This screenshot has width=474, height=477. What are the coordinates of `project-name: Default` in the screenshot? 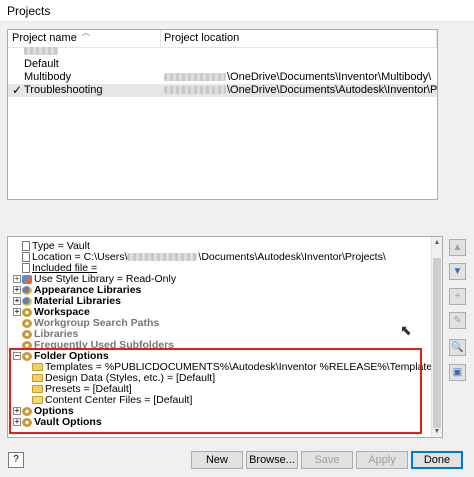 It's located at (41, 64).